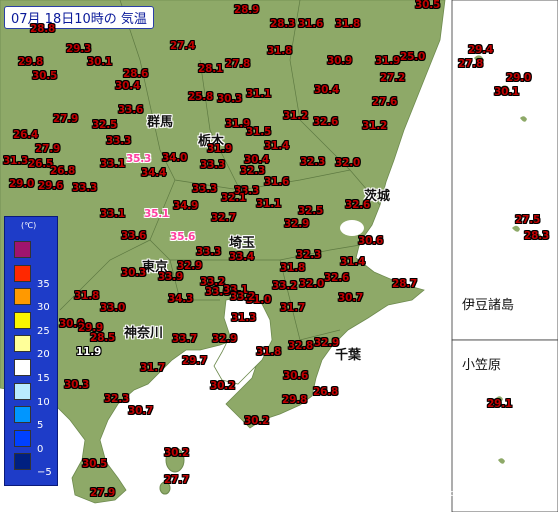  What do you see at coordinates (385, 102) in the screenshot?
I see `temp-reading: 27.6` at bounding box center [385, 102].